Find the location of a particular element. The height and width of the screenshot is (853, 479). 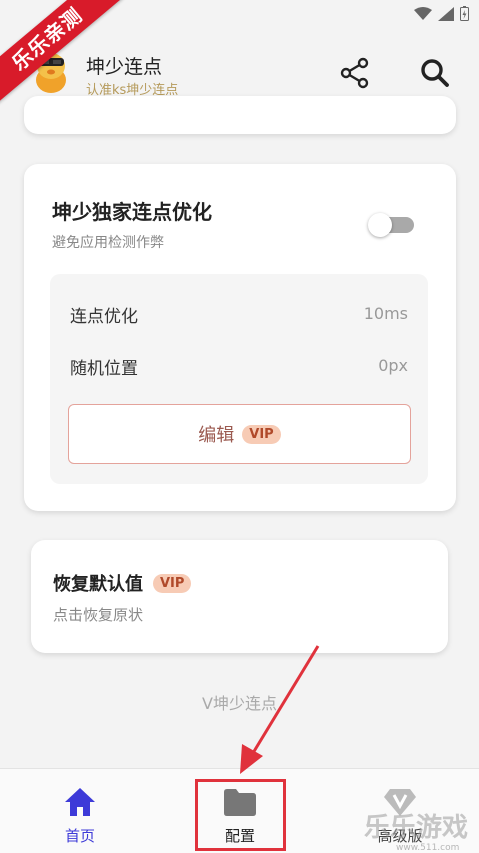

watermark-logo: 乐乐游戏 www.511.com is located at coordinates (416, 833).